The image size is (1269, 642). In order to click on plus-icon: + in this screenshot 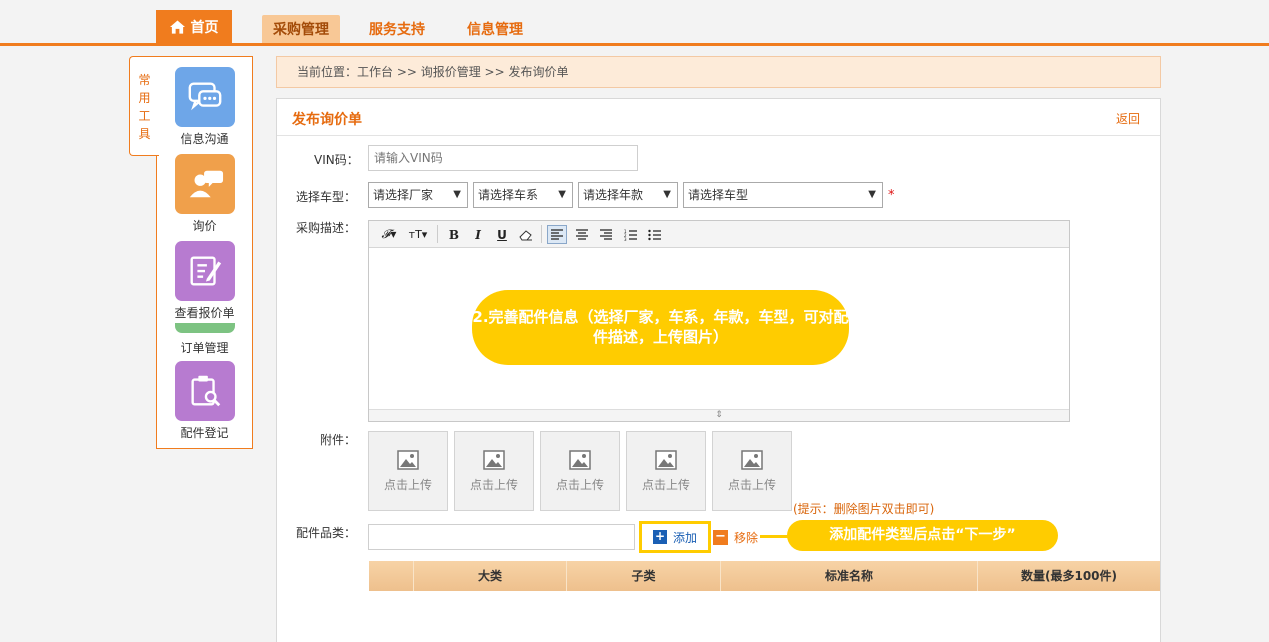, I will do `click(659, 536)`.